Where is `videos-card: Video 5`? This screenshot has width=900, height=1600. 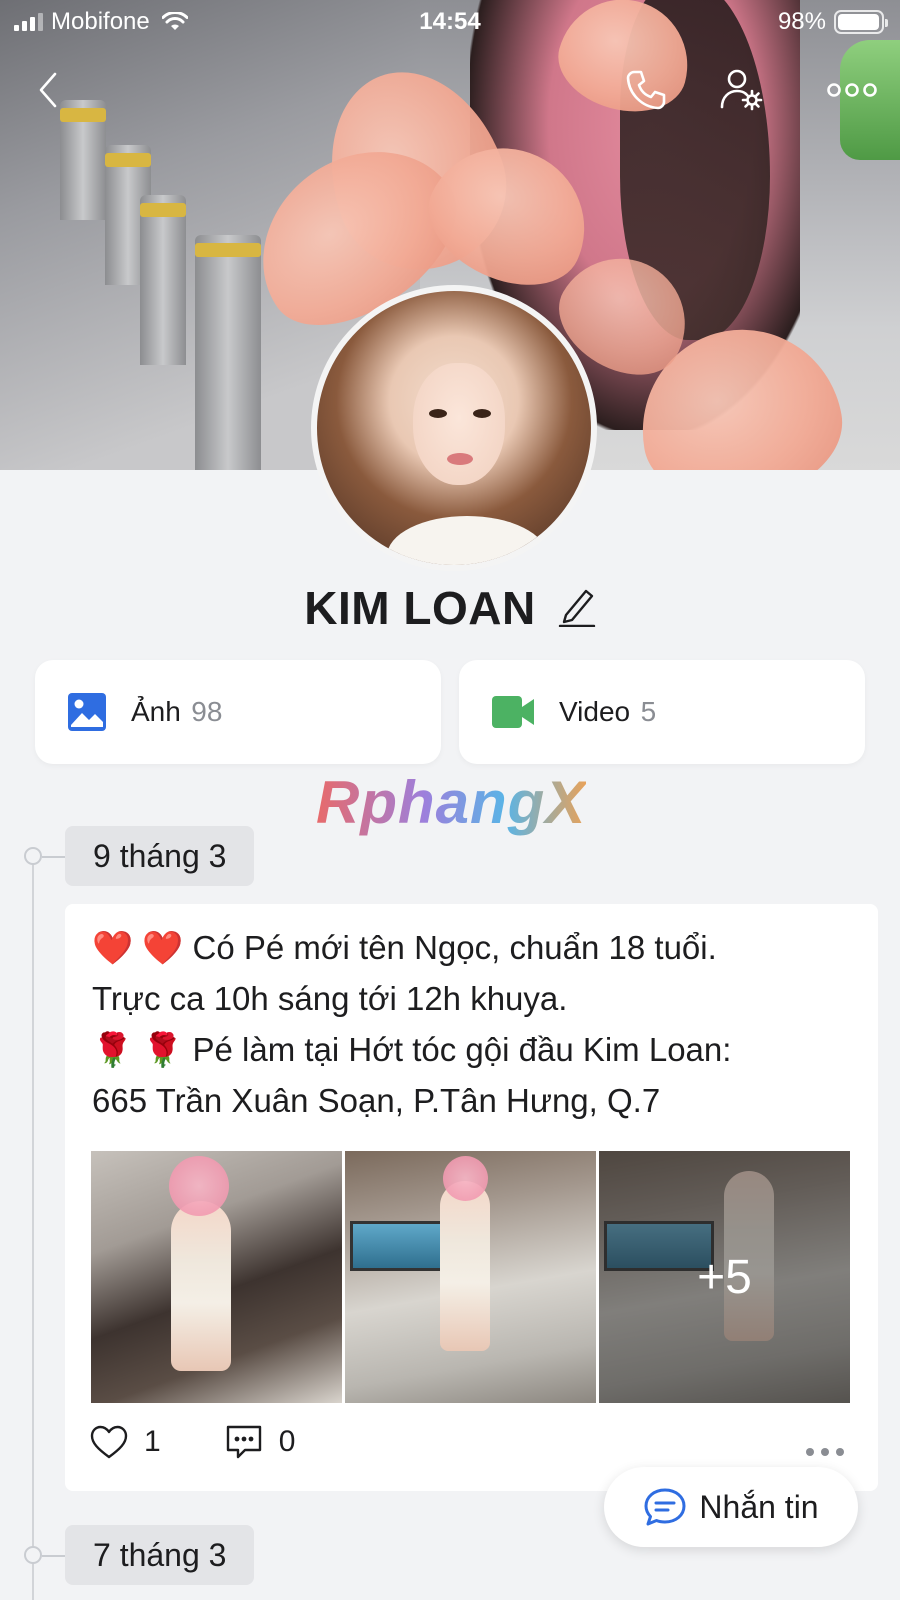
videos-card: Video 5 is located at coordinates (662, 712).